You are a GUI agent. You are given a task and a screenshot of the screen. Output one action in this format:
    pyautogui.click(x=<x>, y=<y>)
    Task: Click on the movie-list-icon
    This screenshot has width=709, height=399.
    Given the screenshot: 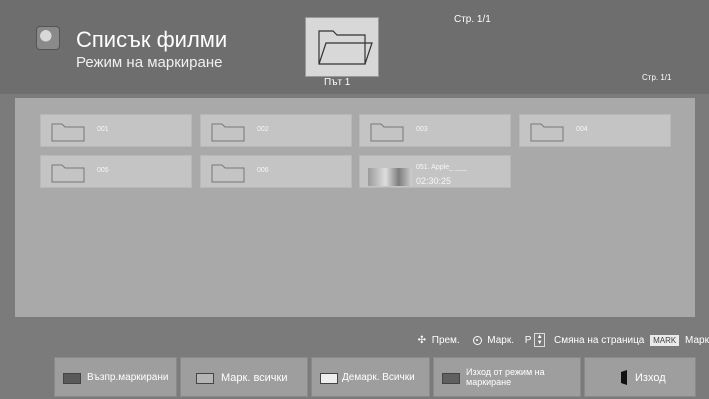 What is the action you would take?
    pyautogui.click(x=48, y=38)
    